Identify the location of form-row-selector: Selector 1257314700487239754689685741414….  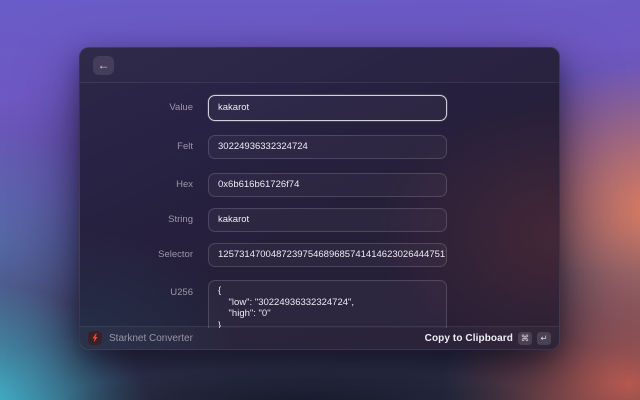
(319, 255).